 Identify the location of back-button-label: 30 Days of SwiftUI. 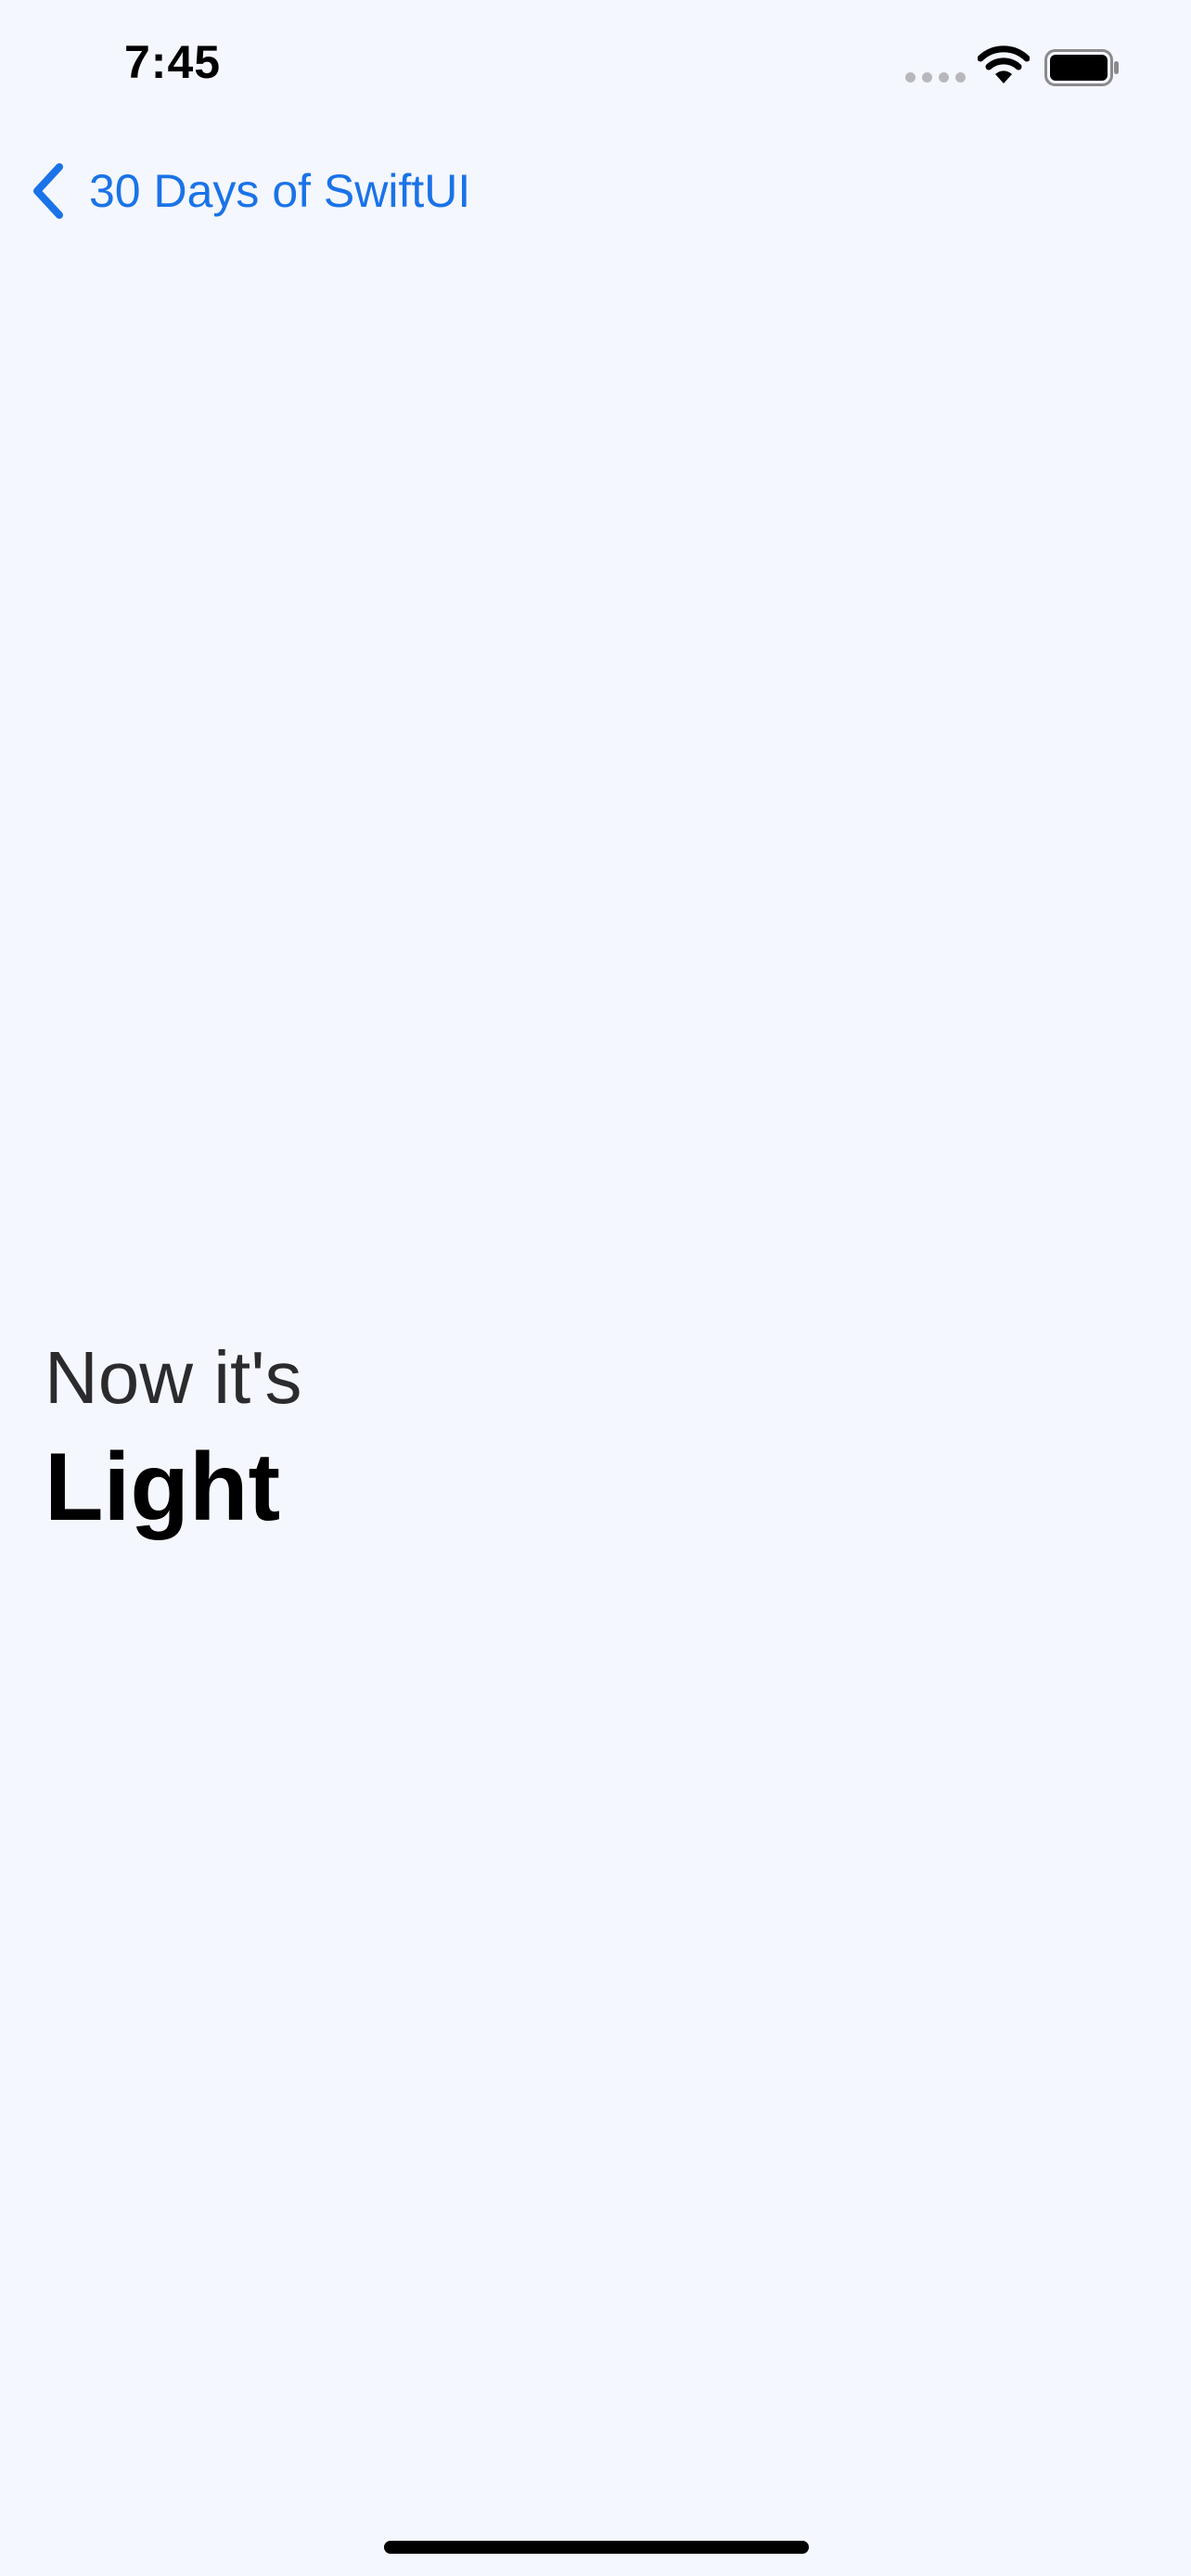
(280, 191).